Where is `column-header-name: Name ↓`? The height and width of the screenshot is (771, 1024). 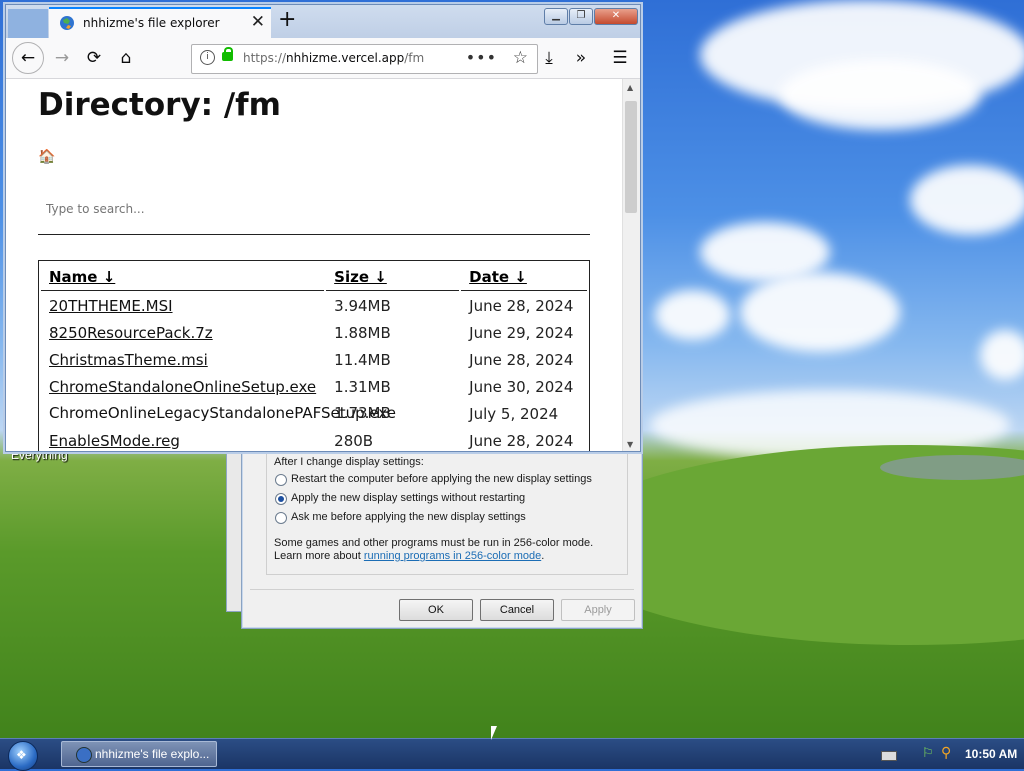 column-header-name: Name ↓ is located at coordinates (183, 277).